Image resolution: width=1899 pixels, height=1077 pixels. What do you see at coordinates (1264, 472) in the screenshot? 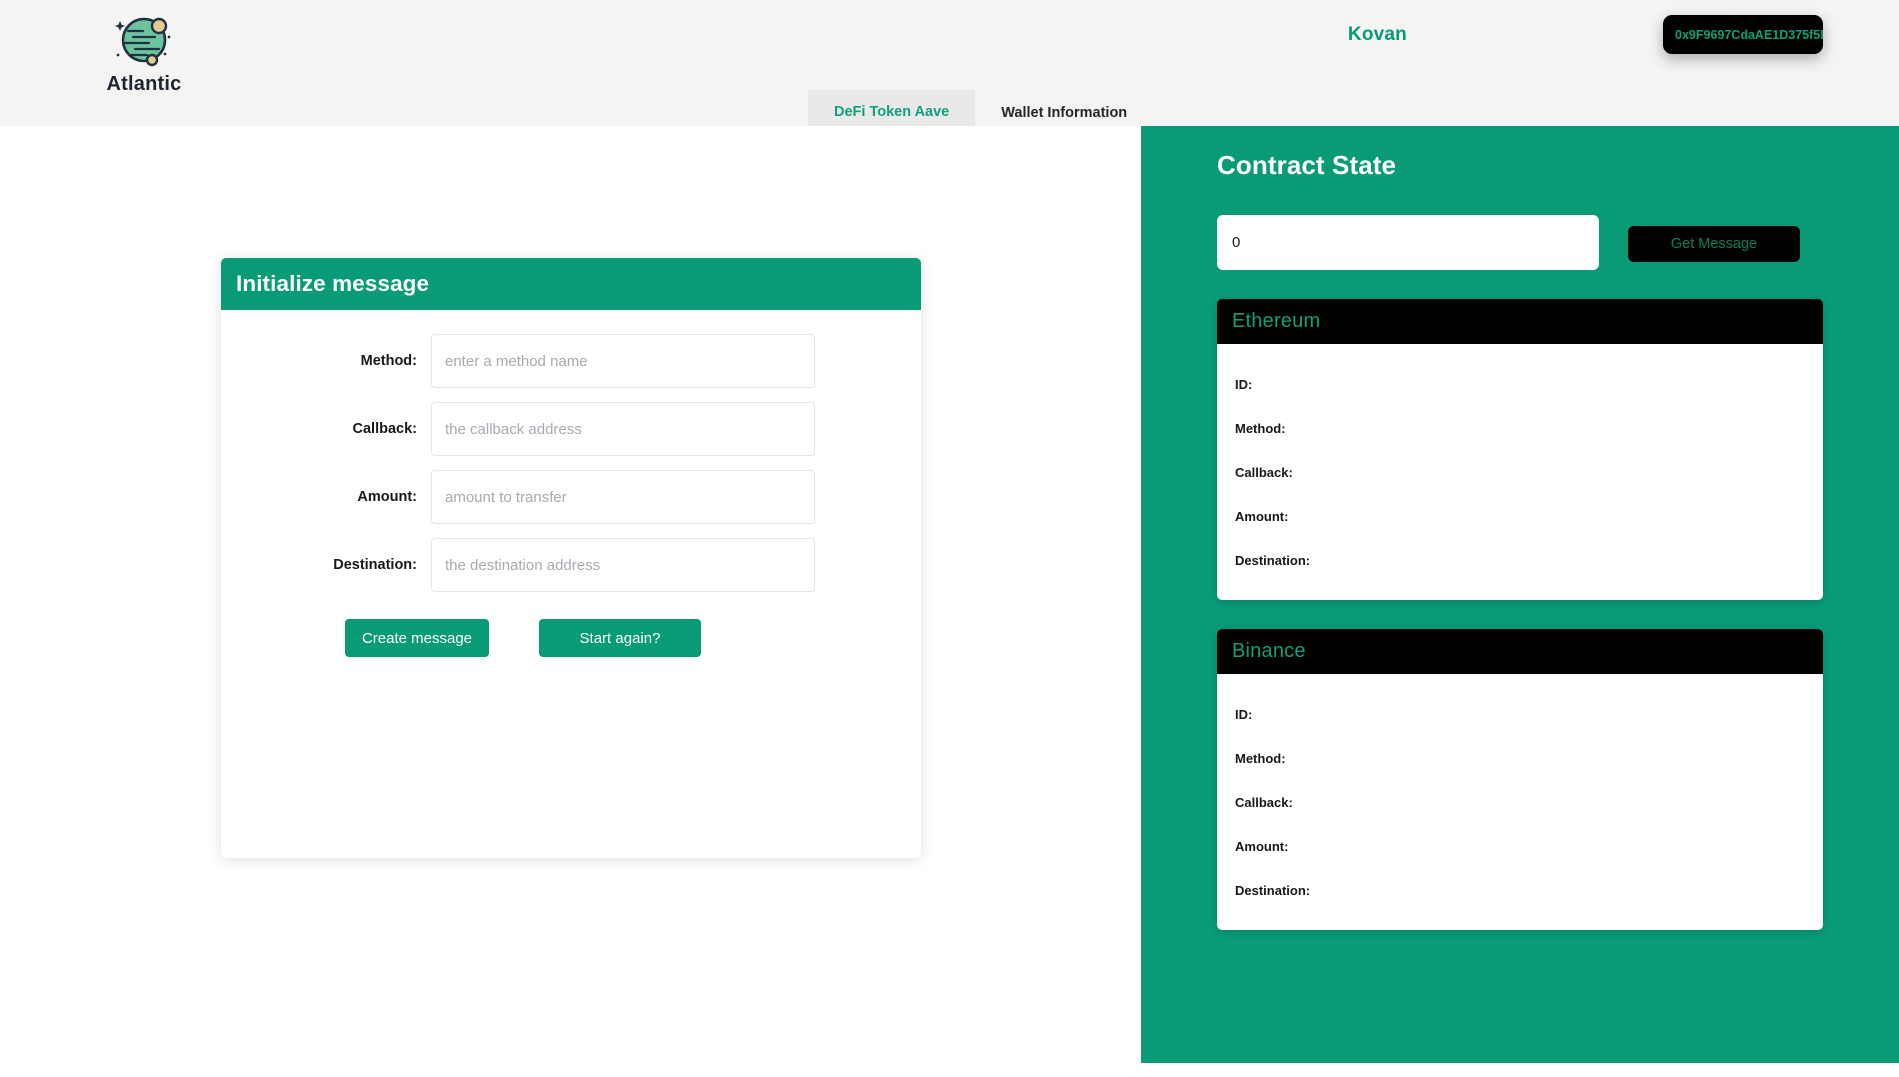
I see `ethereum-field-callback: Callback:` at bounding box center [1264, 472].